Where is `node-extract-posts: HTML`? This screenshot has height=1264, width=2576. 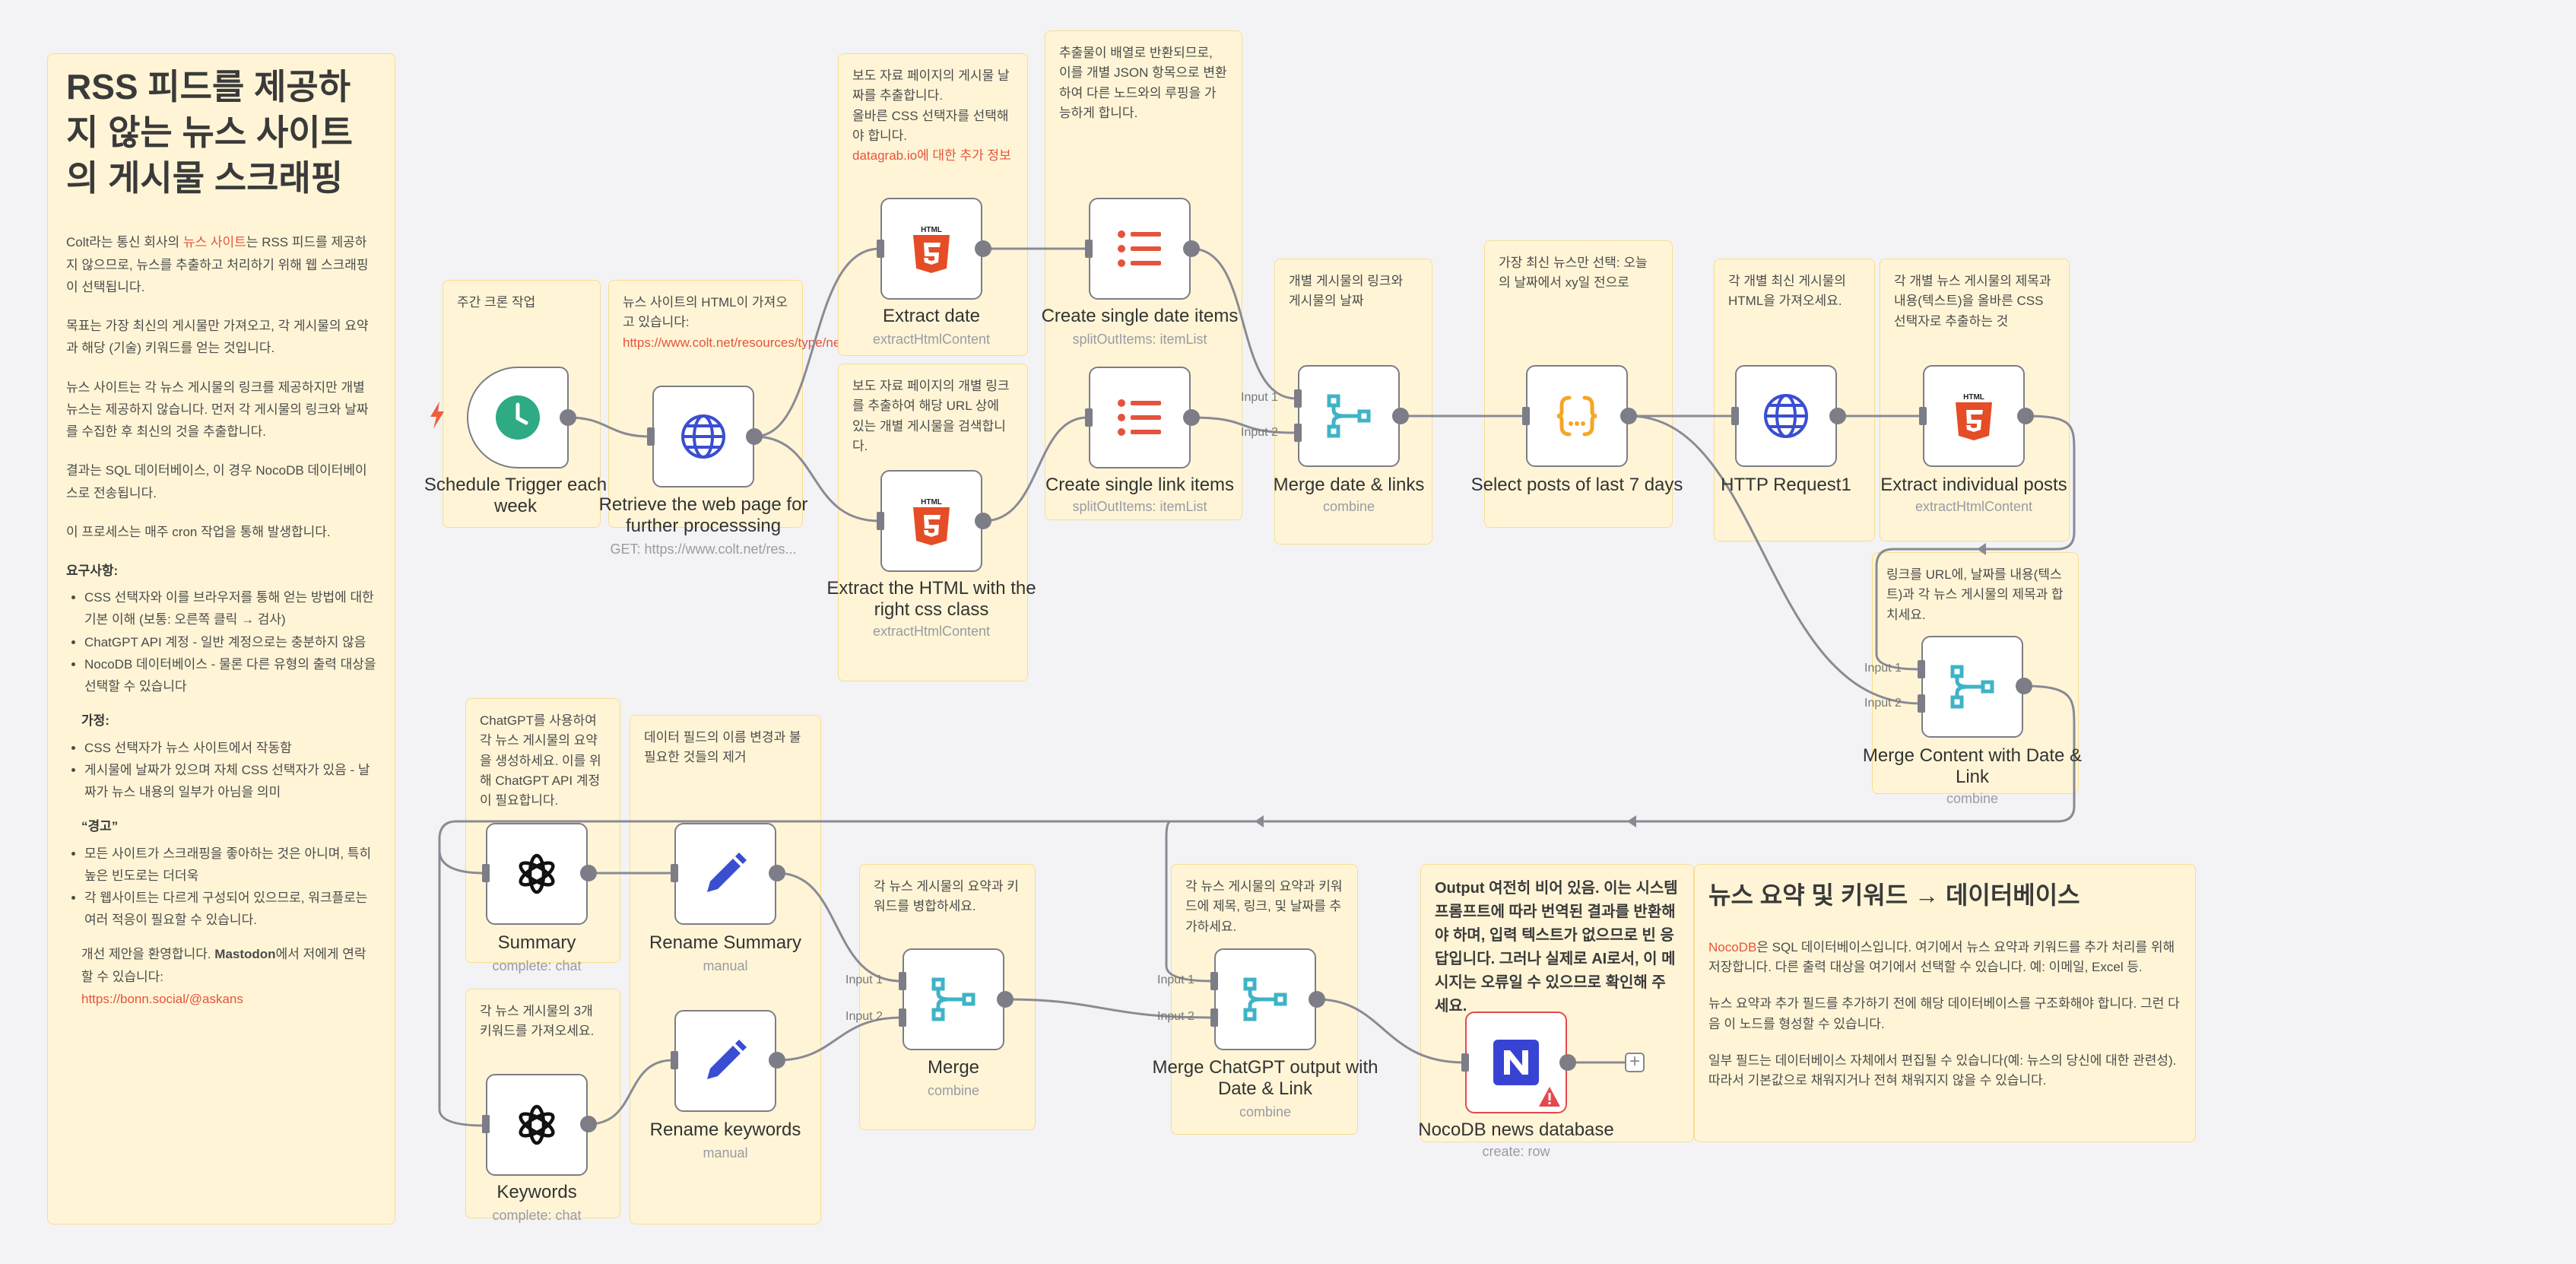 node-extract-posts: HTML is located at coordinates (1974, 416).